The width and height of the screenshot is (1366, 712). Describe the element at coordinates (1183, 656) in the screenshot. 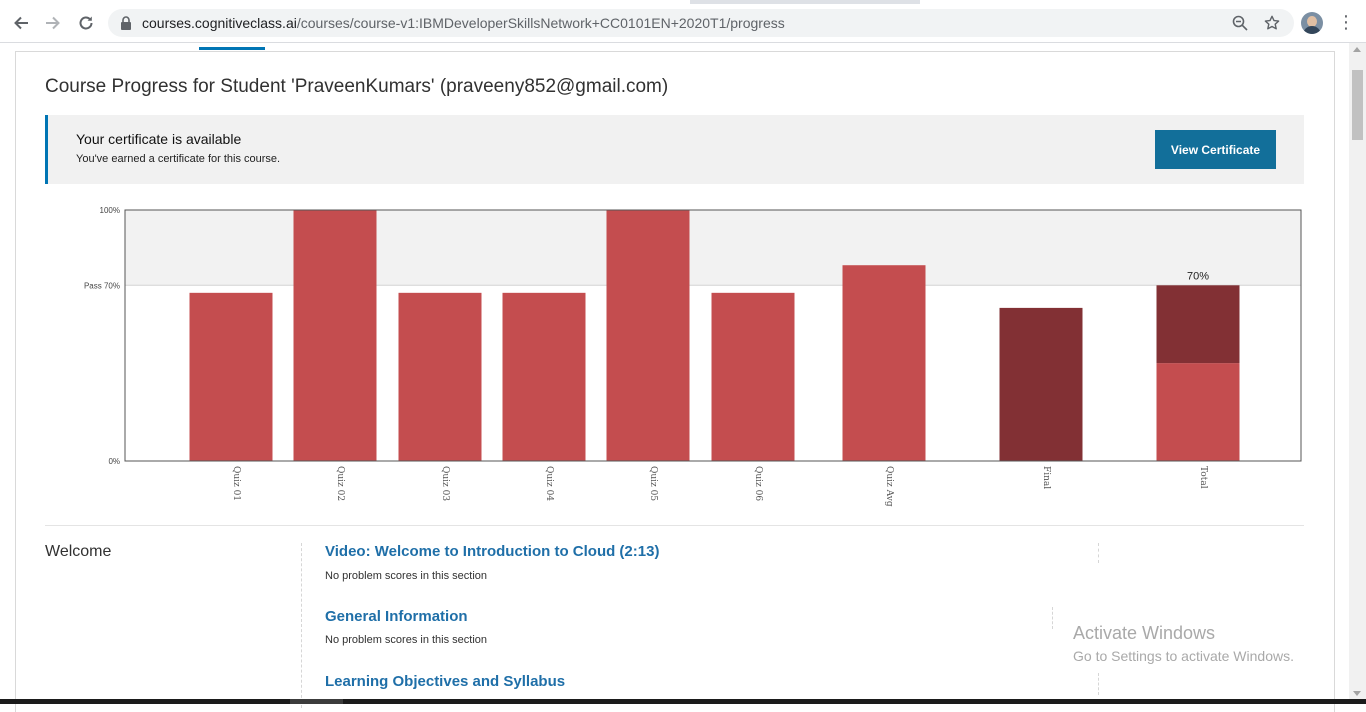

I see `activate-windows-subtitle: Go to Settings to activate Windows.` at that location.